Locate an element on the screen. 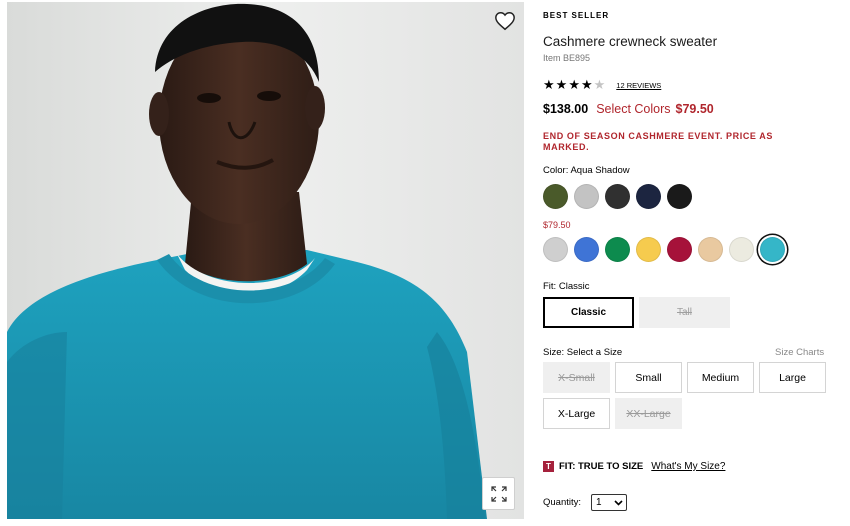  best-seller-badge: BEST SELLER is located at coordinates (576, 15).